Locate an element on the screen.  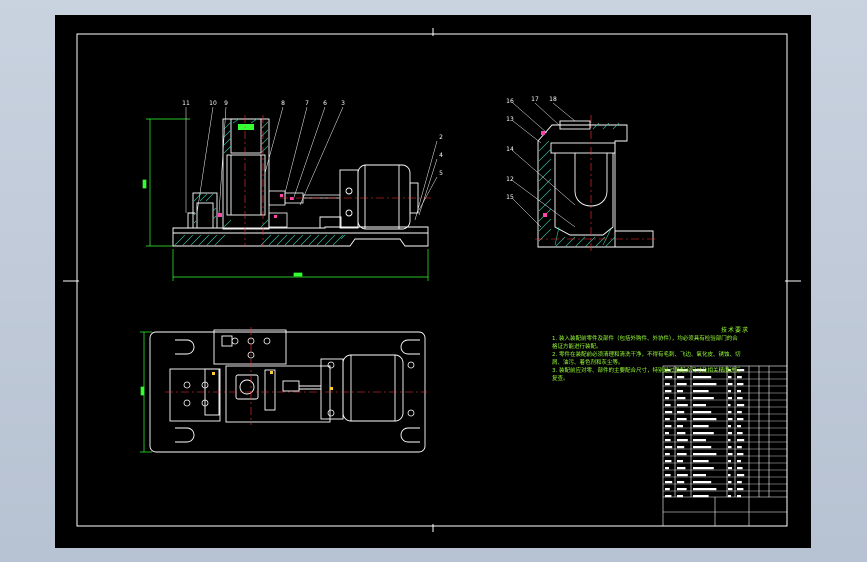
balloon: 5 is located at coordinates (441, 173).